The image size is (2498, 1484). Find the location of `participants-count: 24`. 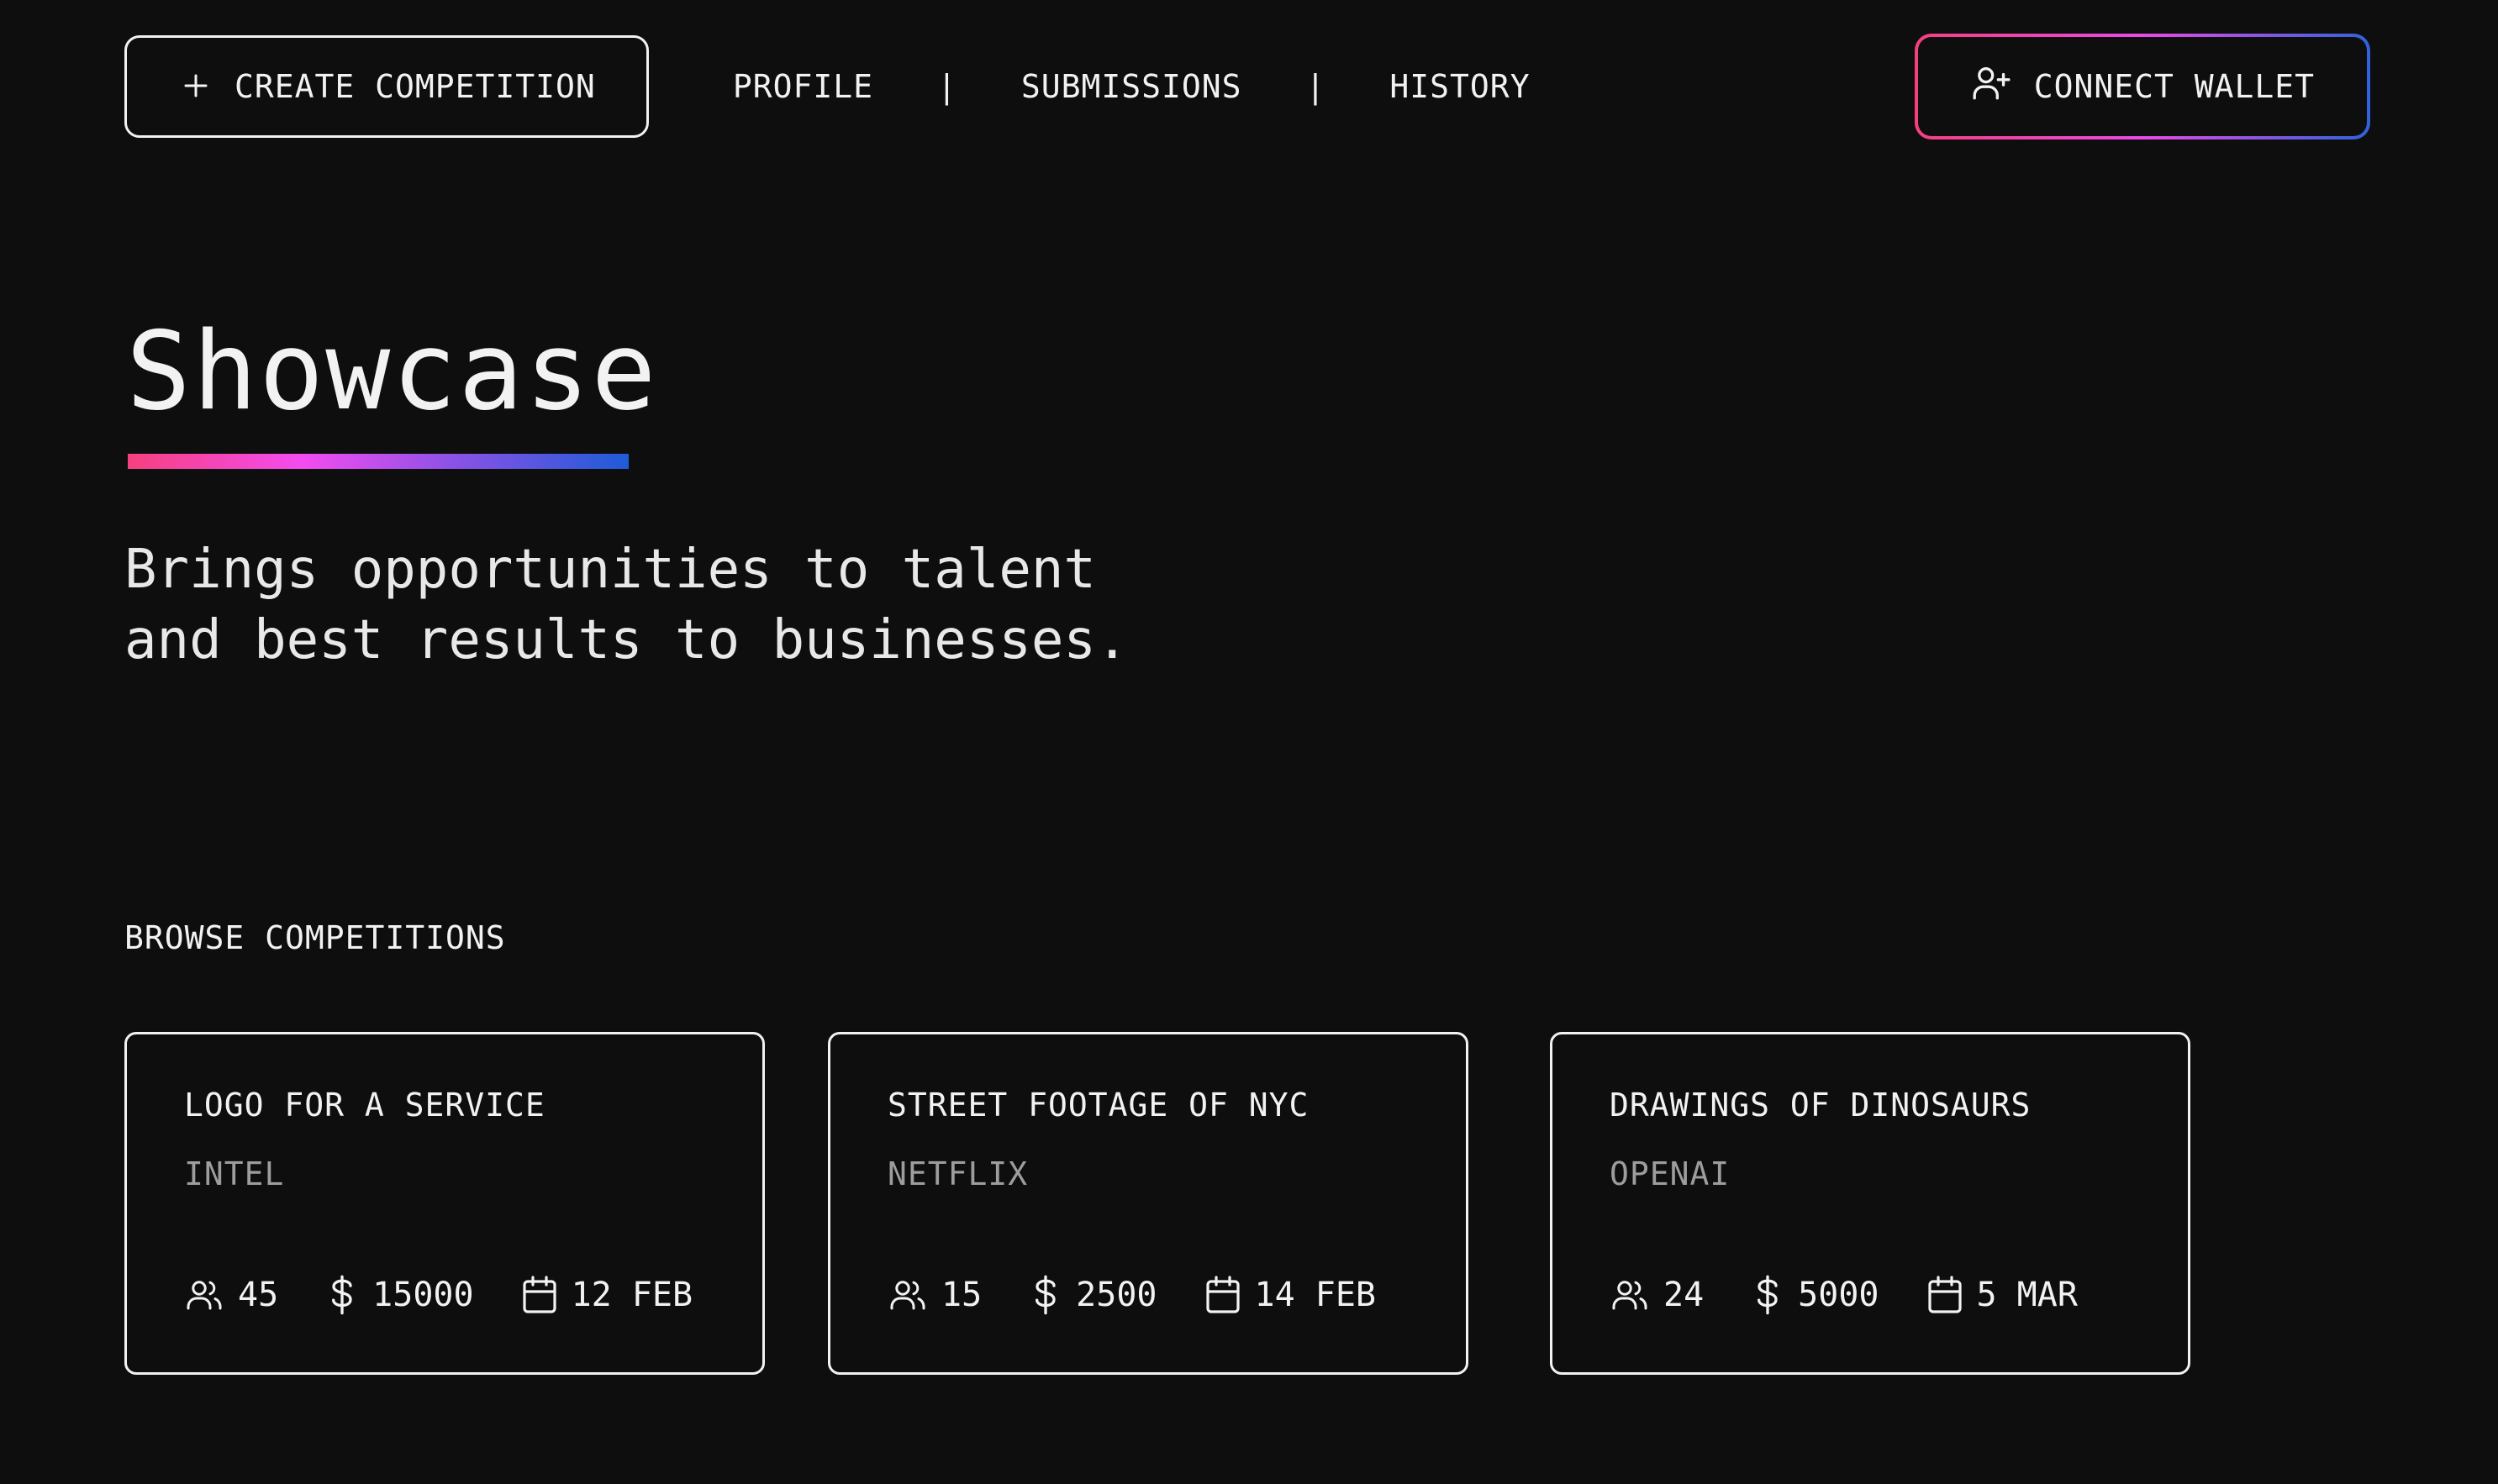

participants-count: 24 is located at coordinates (1657, 1295).